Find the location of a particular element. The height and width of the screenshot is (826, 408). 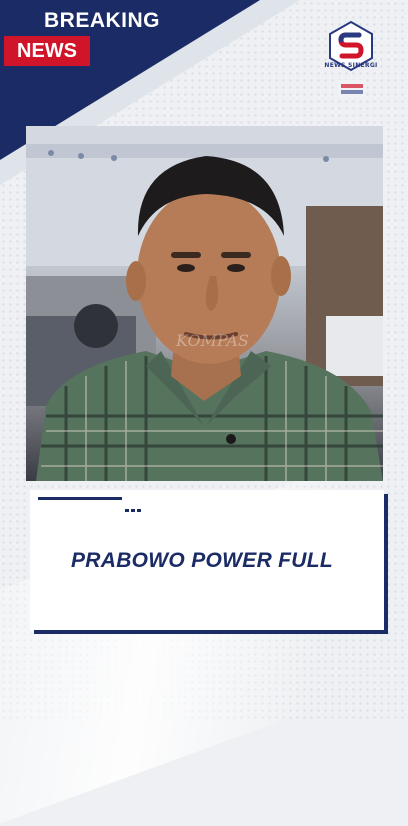

video-watermark: KOMPAS is located at coordinates (212, 340).